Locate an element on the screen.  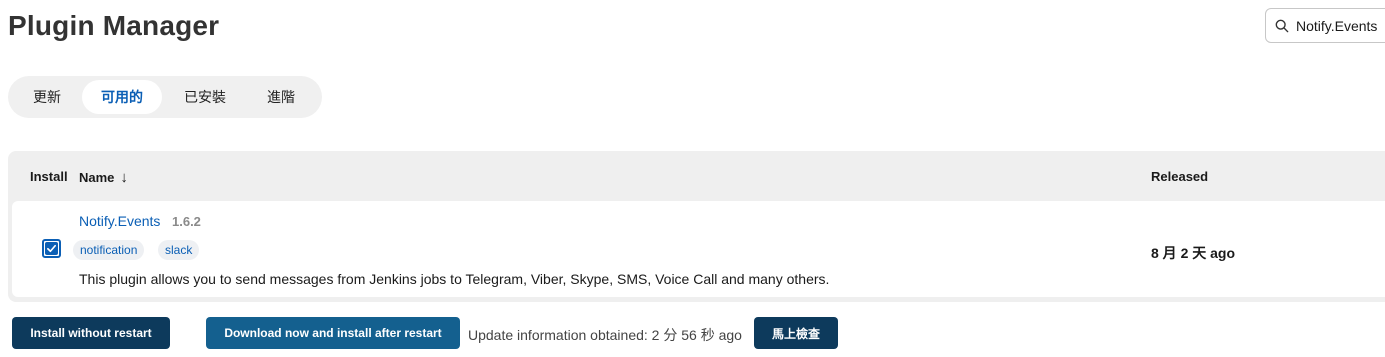
header-released: Released is located at coordinates (1179, 176).